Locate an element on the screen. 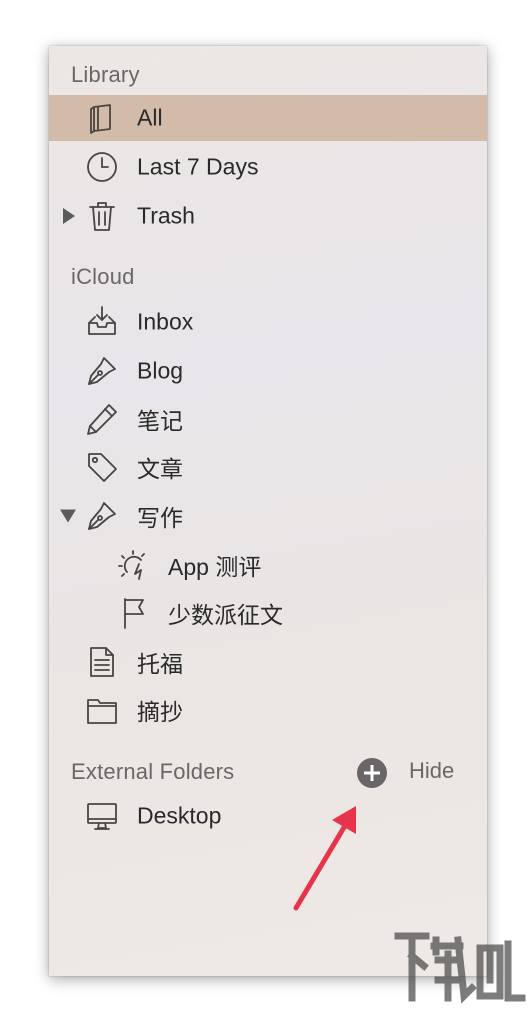 Image resolution: width=530 pixels, height=1017 pixels. inbox-tray-icon is located at coordinates (102, 322).